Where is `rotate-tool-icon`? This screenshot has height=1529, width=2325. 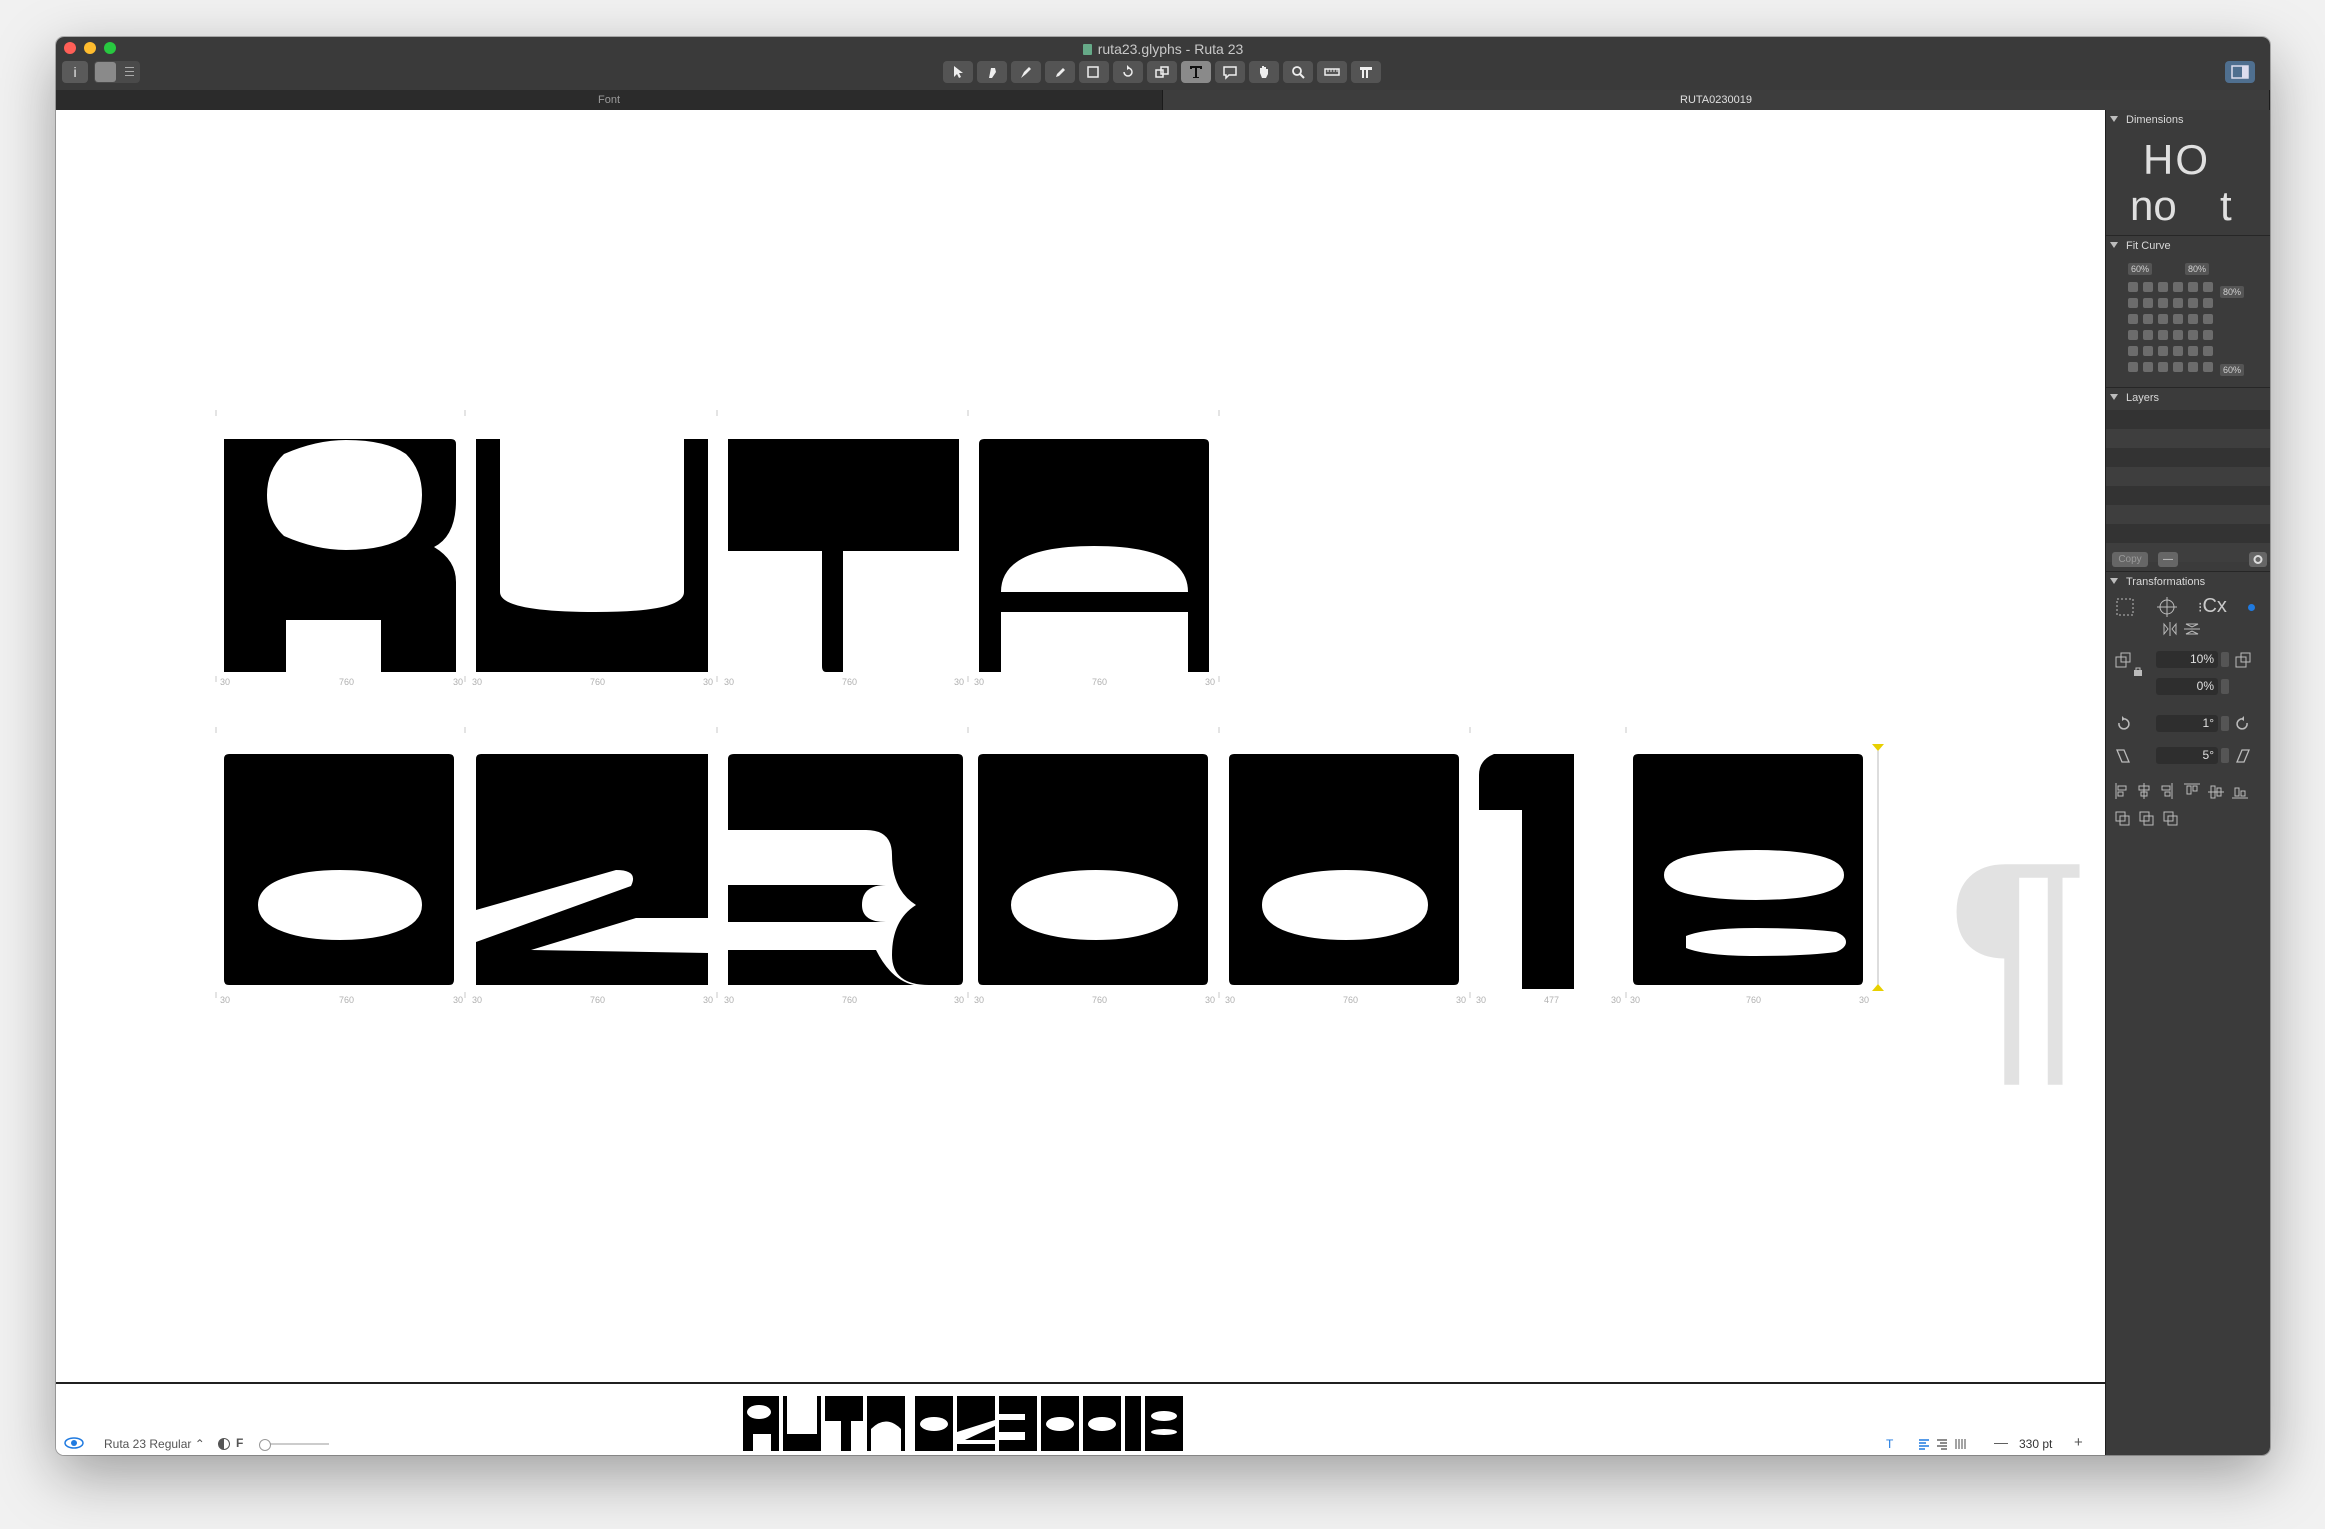
rotate-tool-icon is located at coordinates (1128, 72).